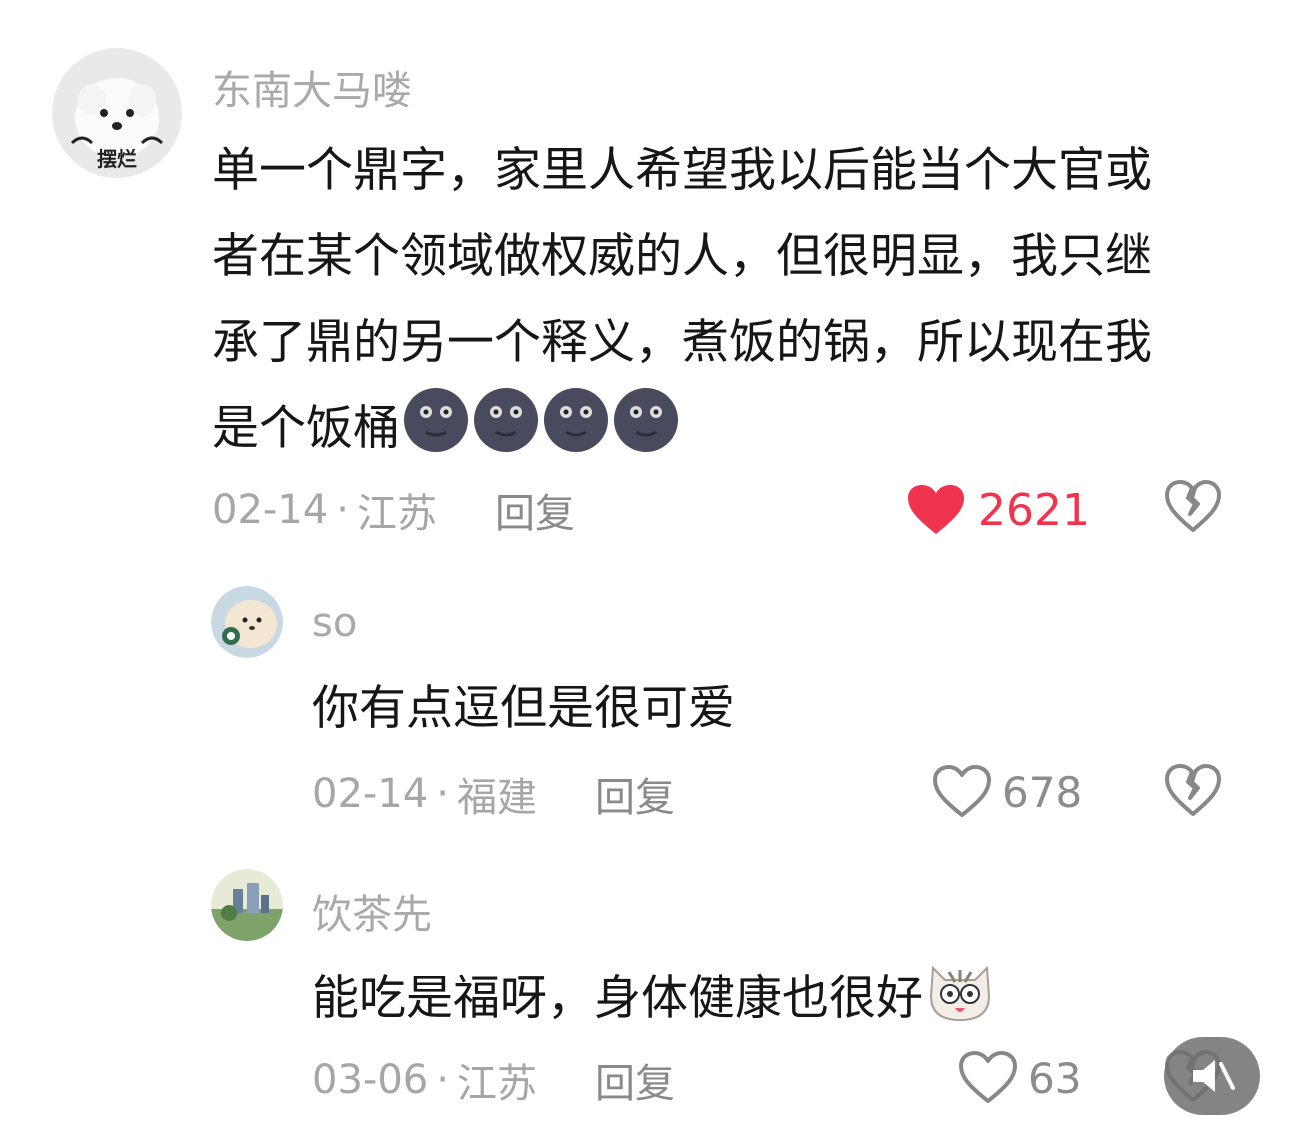 The height and width of the screenshot is (1136, 1290). What do you see at coordinates (496, 798) in the screenshot?
I see `comment-location: 福建` at bounding box center [496, 798].